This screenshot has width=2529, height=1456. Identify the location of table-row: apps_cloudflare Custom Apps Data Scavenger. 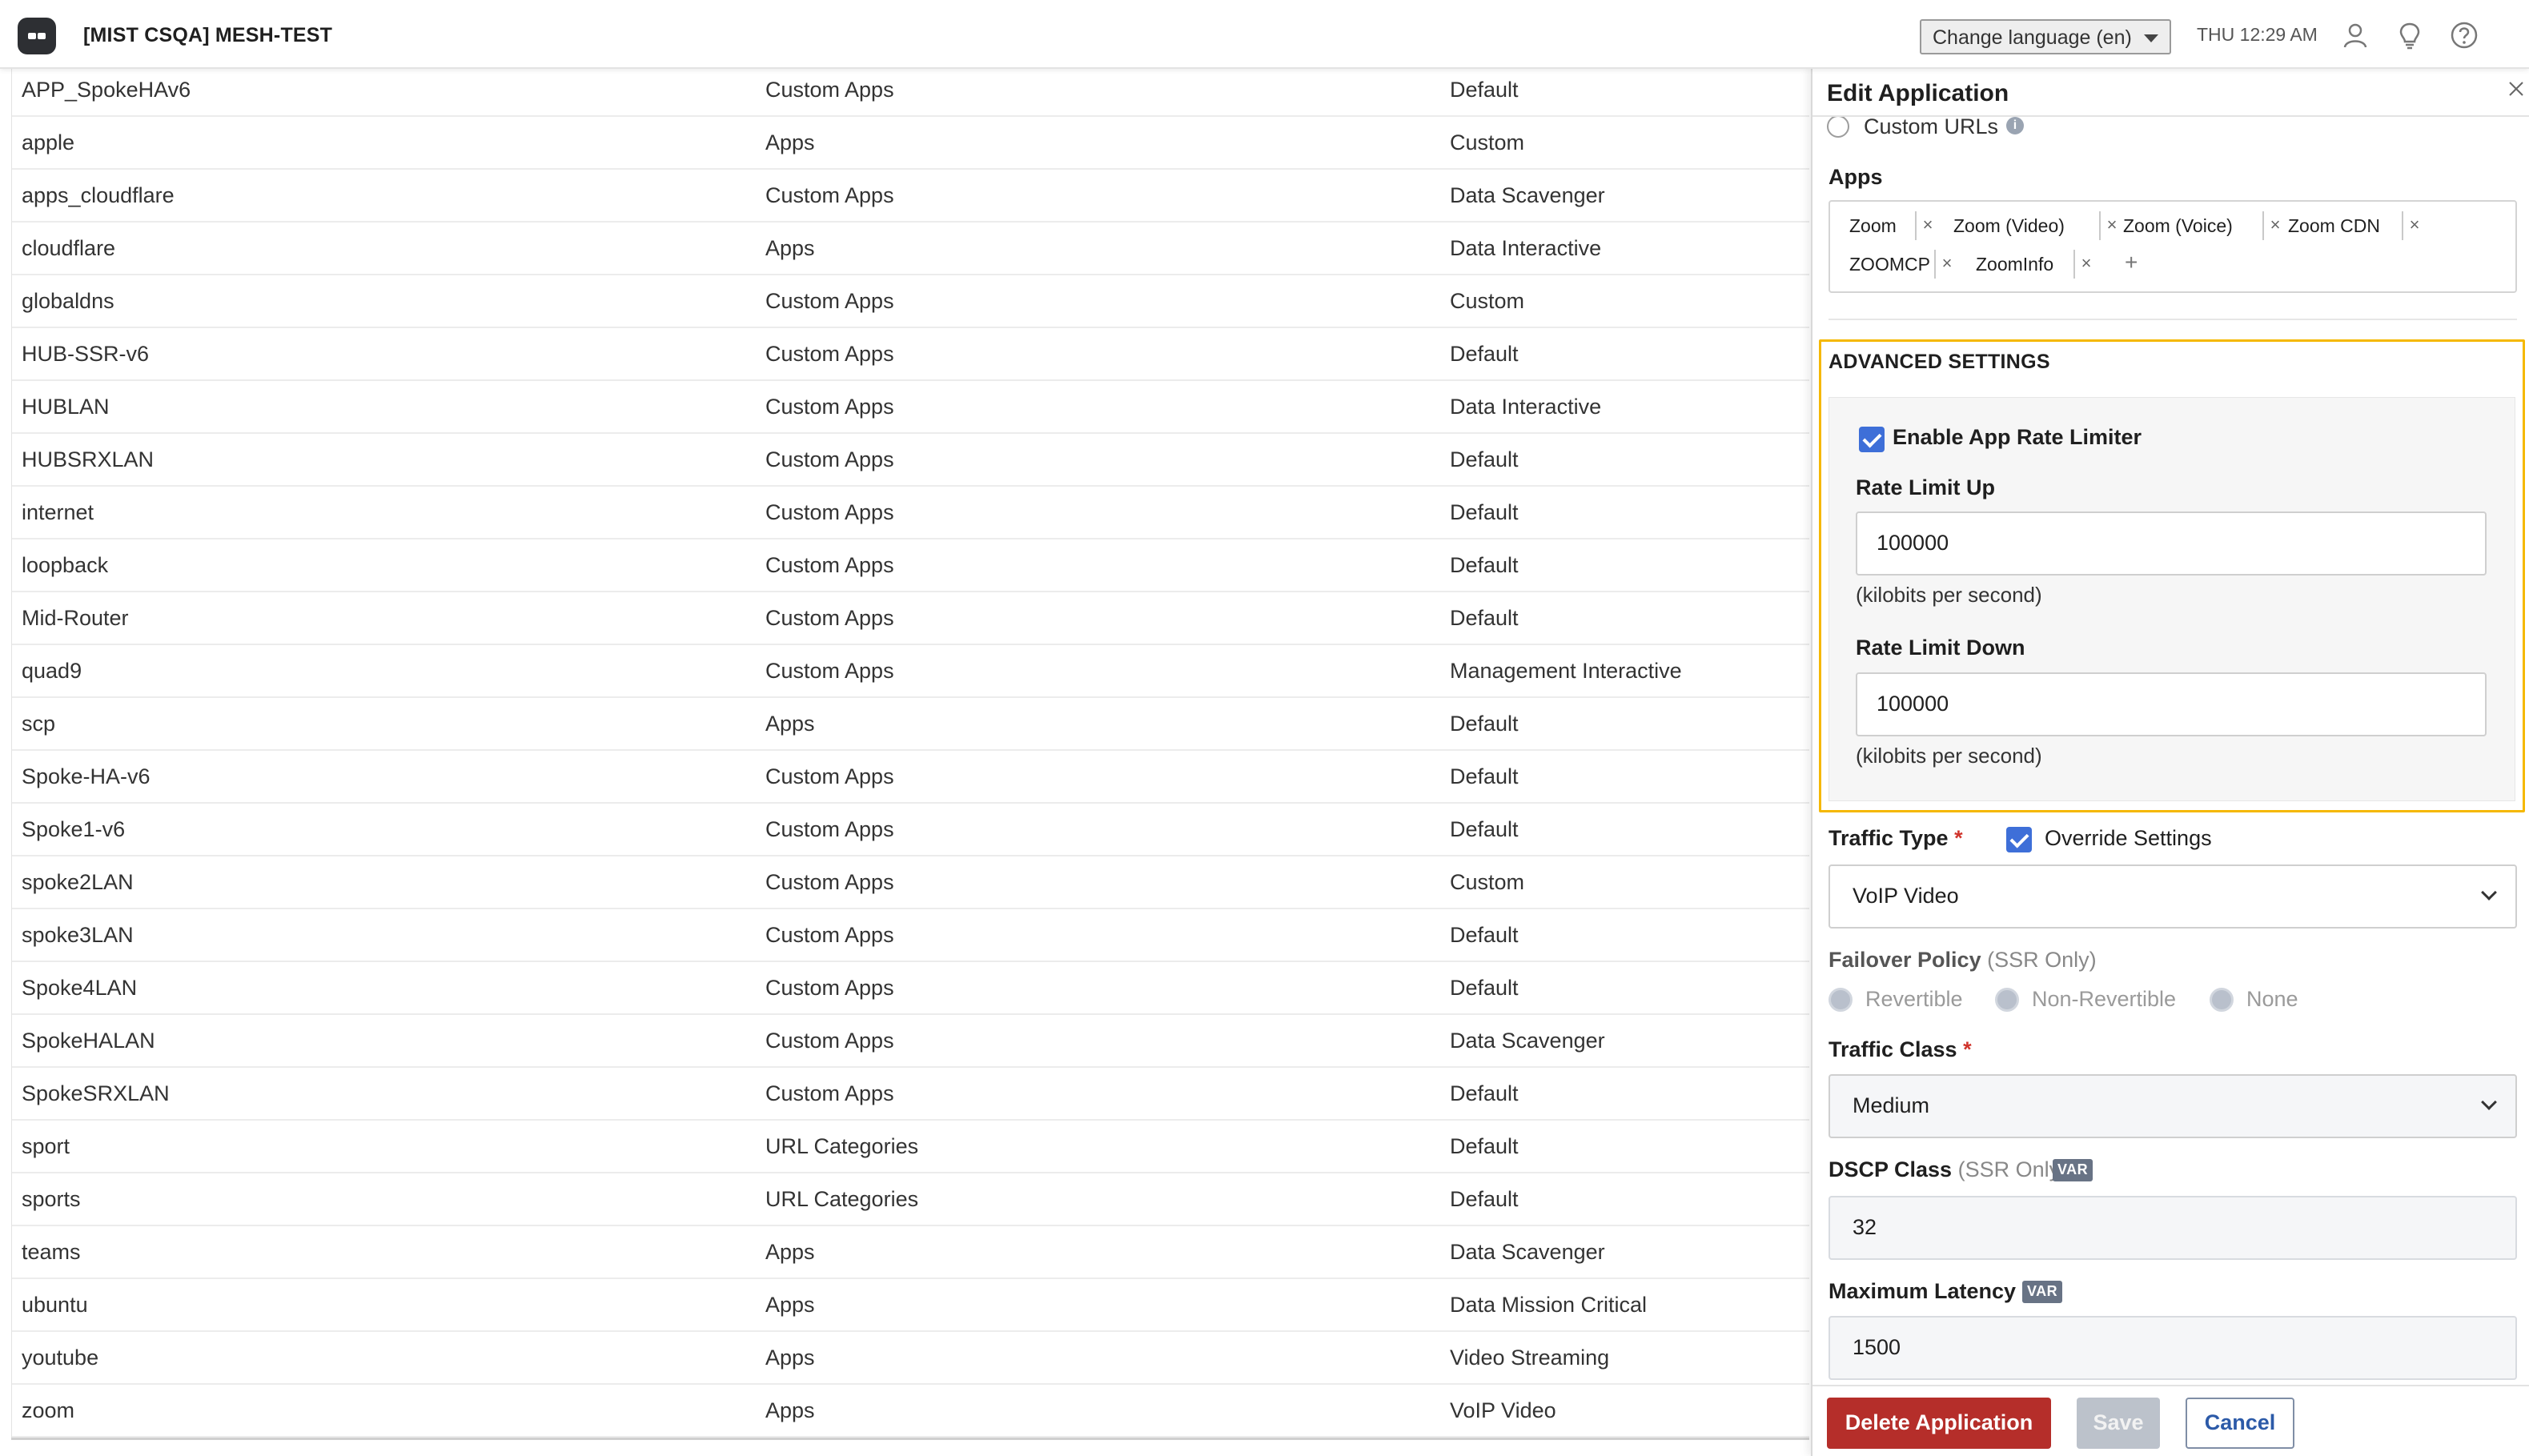
(910, 196).